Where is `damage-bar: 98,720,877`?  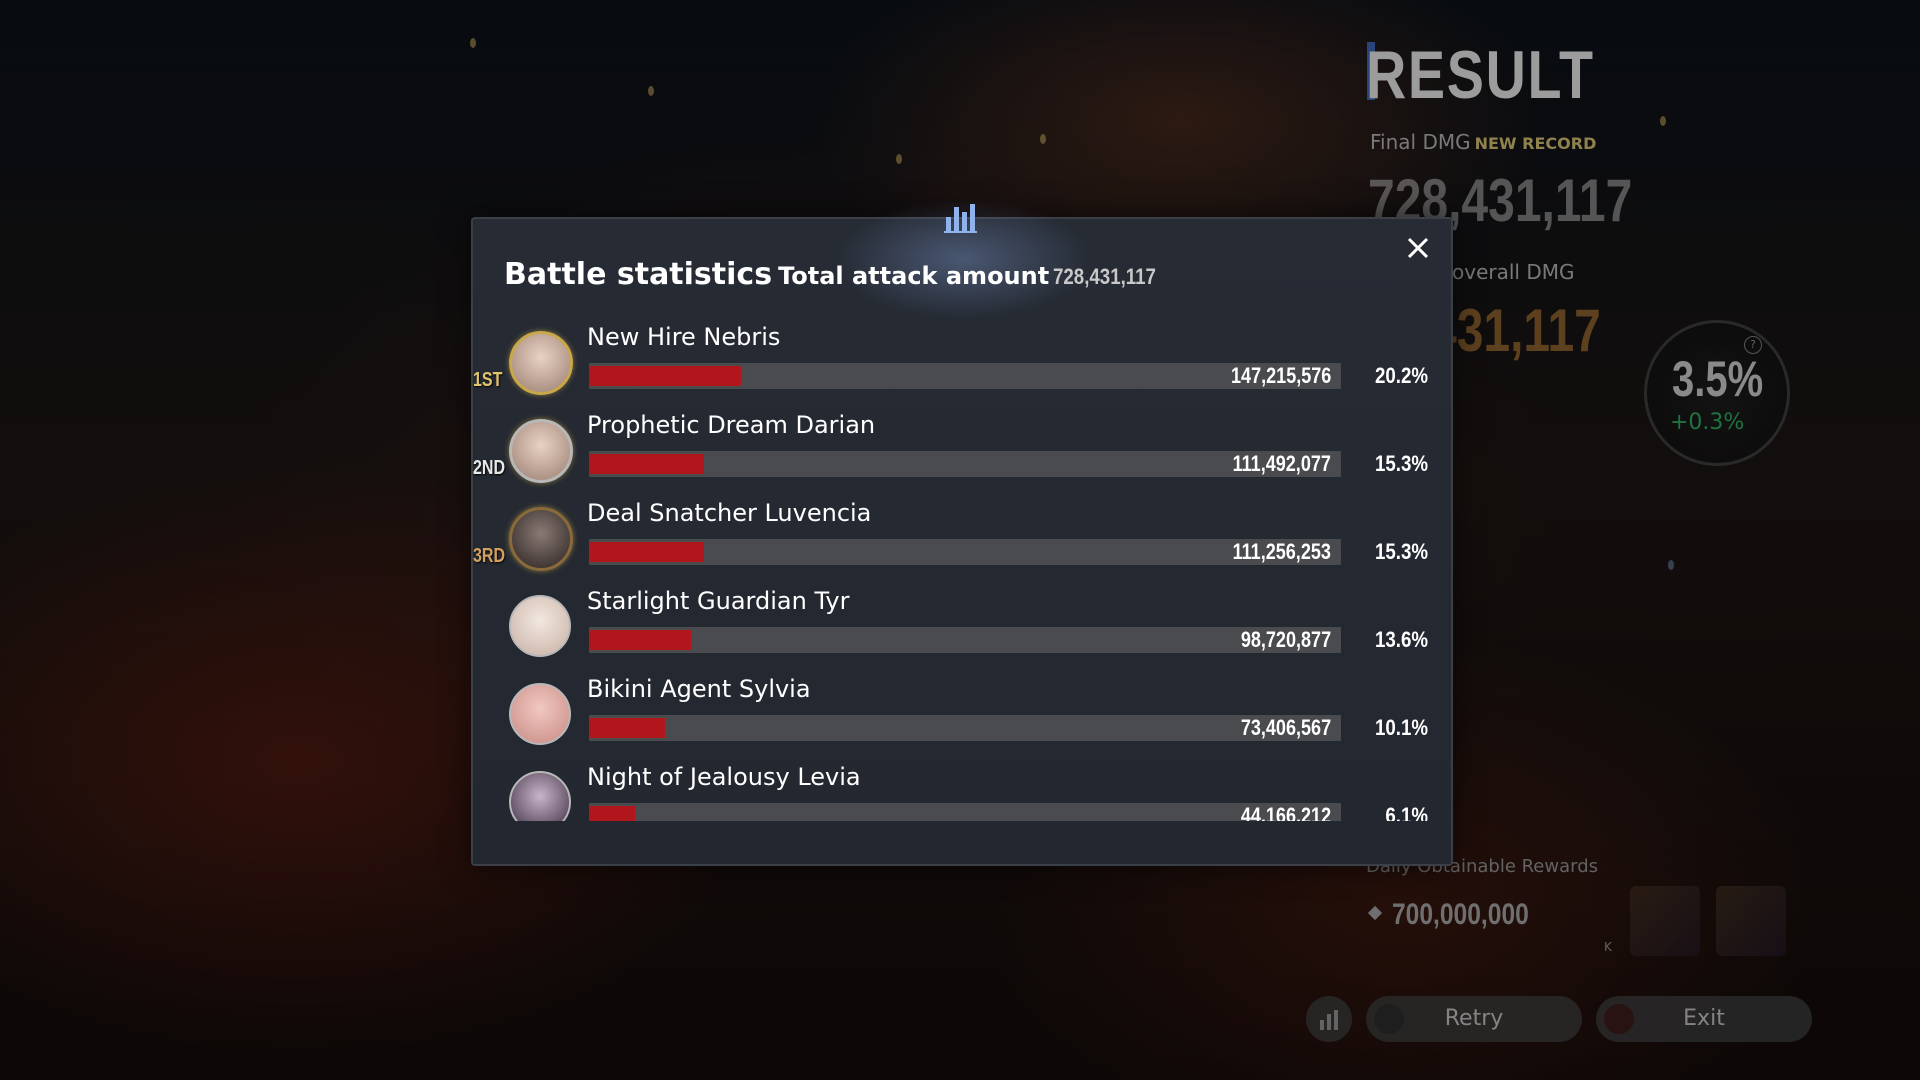 damage-bar: 98,720,877 is located at coordinates (965, 640).